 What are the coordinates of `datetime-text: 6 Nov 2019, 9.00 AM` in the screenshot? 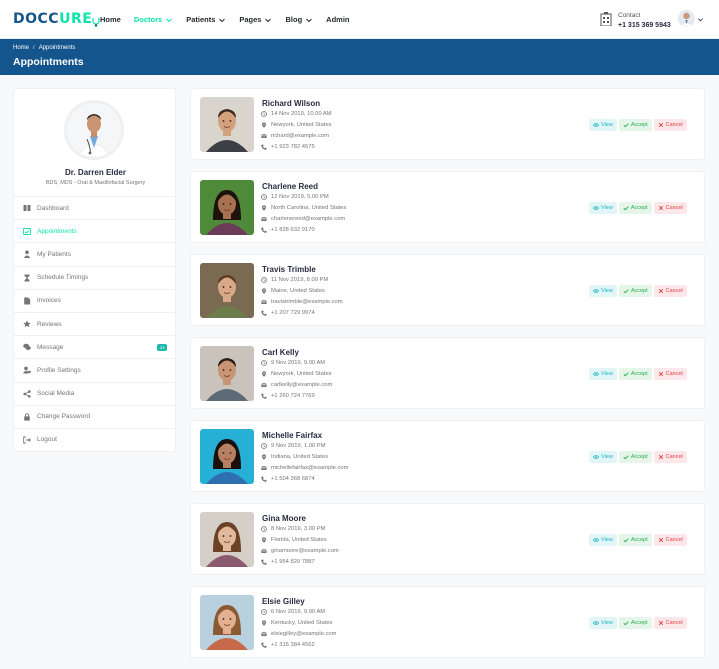 It's located at (298, 612).